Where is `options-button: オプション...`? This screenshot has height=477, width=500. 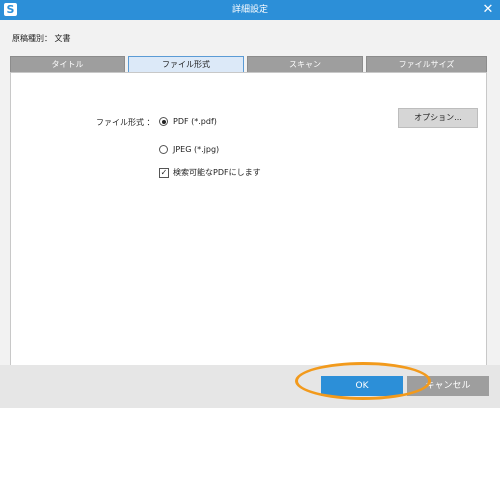 options-button: オプション... is located at coordinates (438, 118).